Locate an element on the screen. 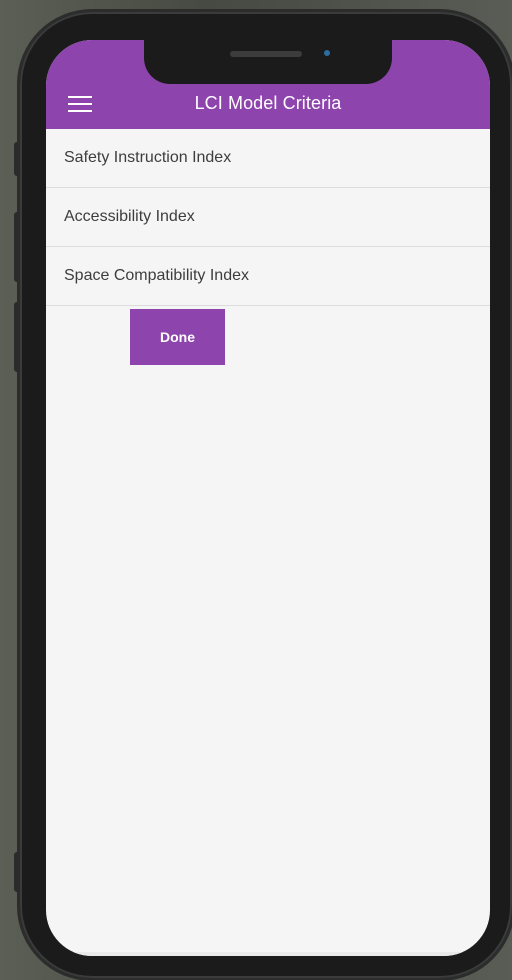 The image size is (512, 980). criteria-item-accessibility-index: Accessibility Index is located at coordinates (268, 217).